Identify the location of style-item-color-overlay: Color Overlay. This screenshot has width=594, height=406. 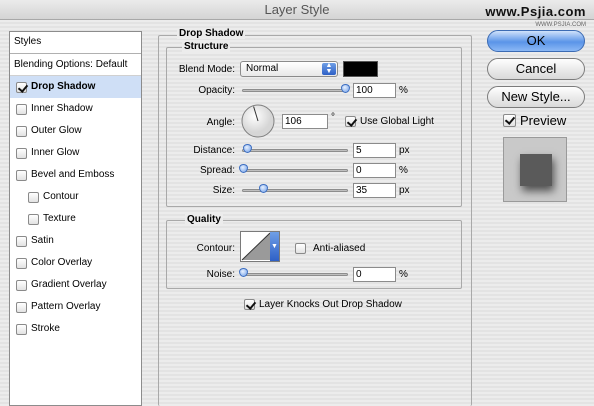
(75, 263).